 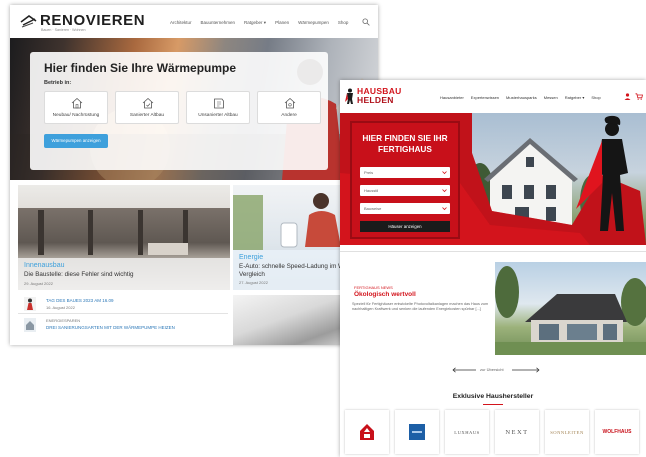 I want to click on finder-title: Hier finden Sie Ihre Wärmepumpe, so click(x=140, y=68).